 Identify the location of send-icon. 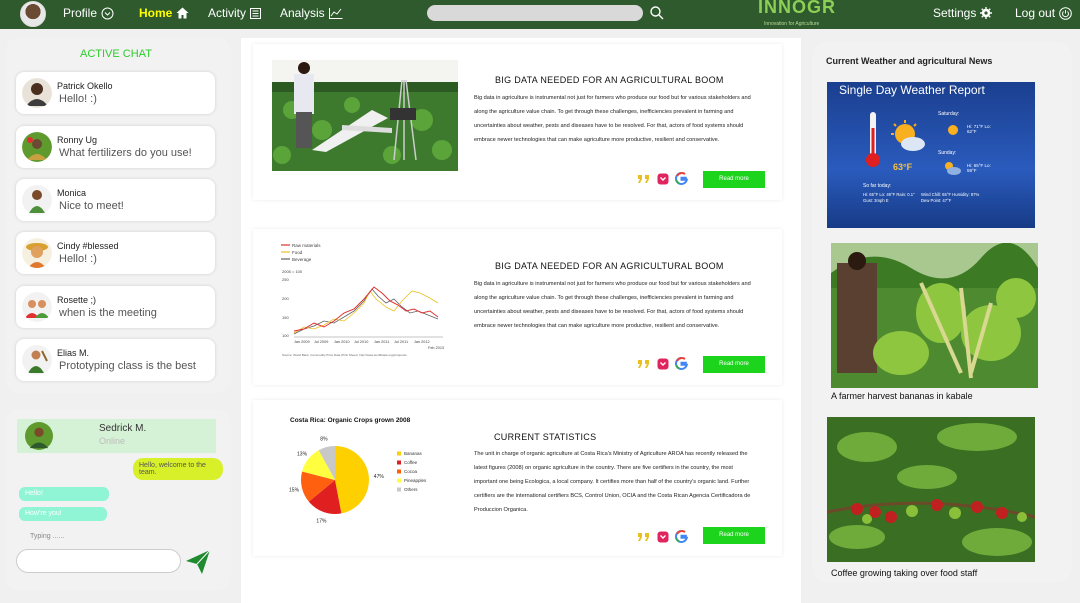
(198, 562).